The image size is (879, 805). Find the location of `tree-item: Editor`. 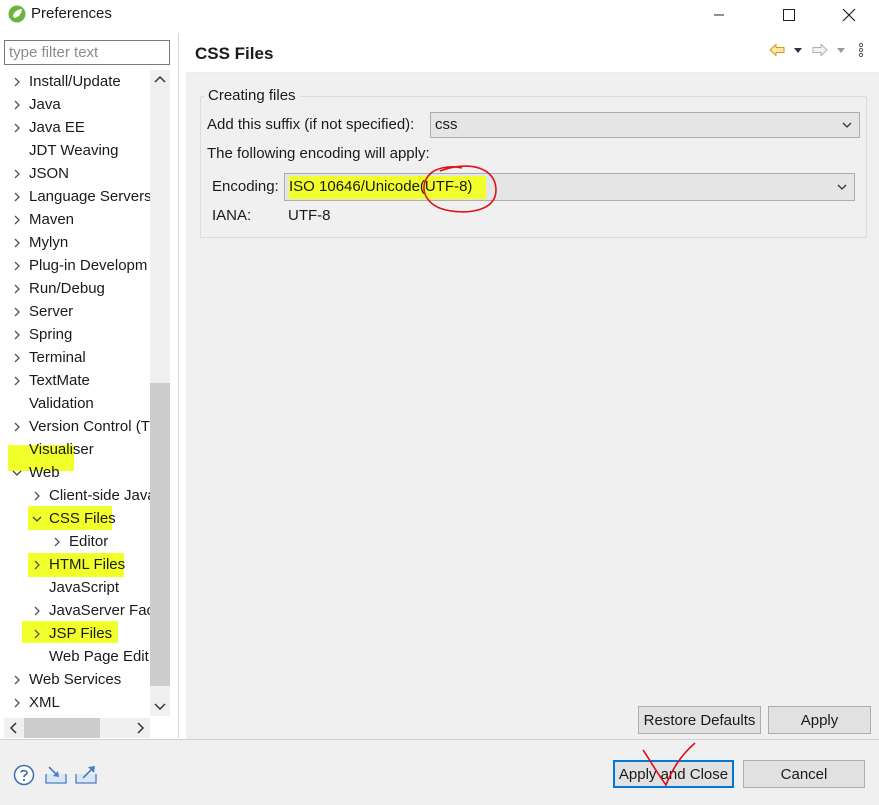

tree-item: Editor is located at coordinates (77, 541).